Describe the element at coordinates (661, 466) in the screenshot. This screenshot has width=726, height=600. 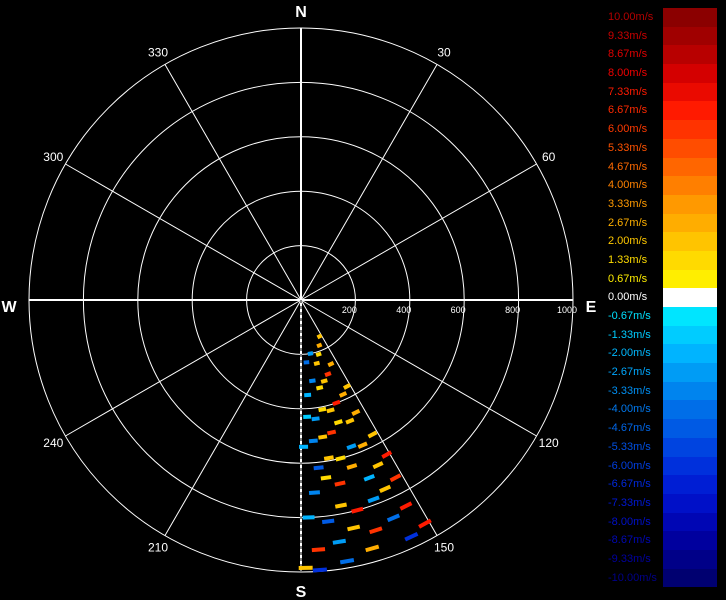
I see `legend-row: -6.00m/s` at that location.